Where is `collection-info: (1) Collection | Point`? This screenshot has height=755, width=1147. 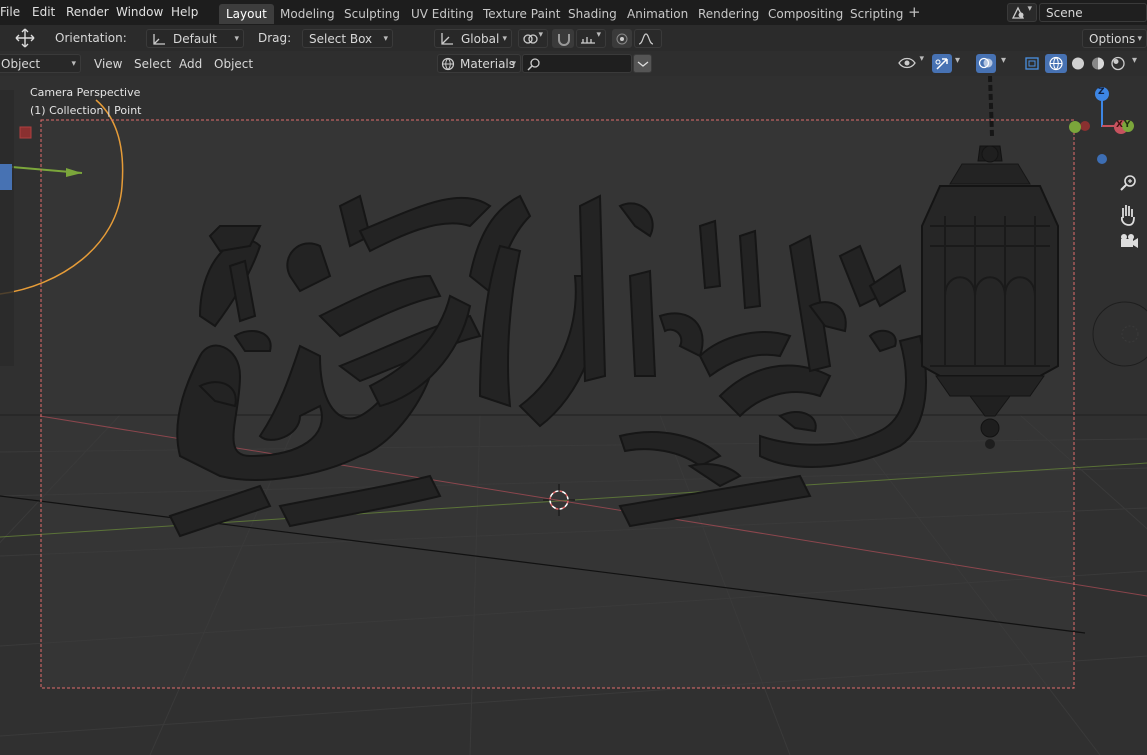
collection-info: (1) Collection | Point is located at coordinates (86, 110).